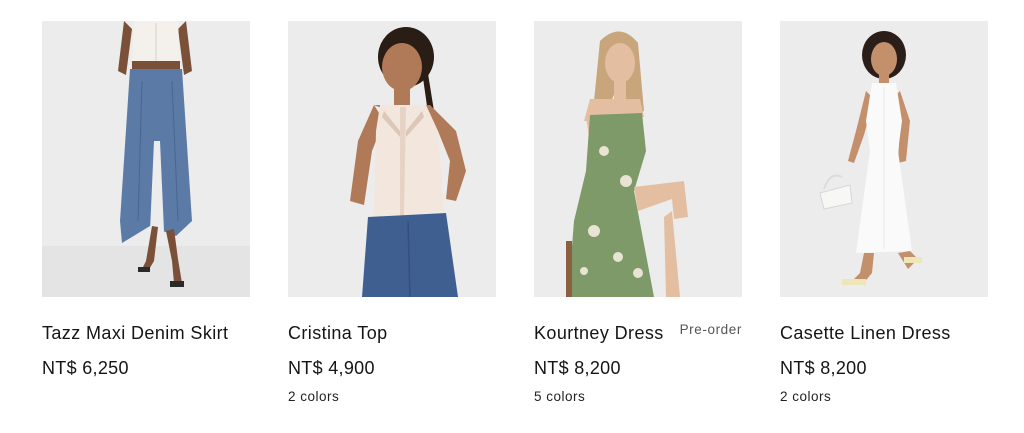 The width and height of the screenshot is (1024, 433). What do you see at coordinates (331, 368) in the screenshot?
I see `product-price: NT$ 4,900` at bounding box center [331, 368].